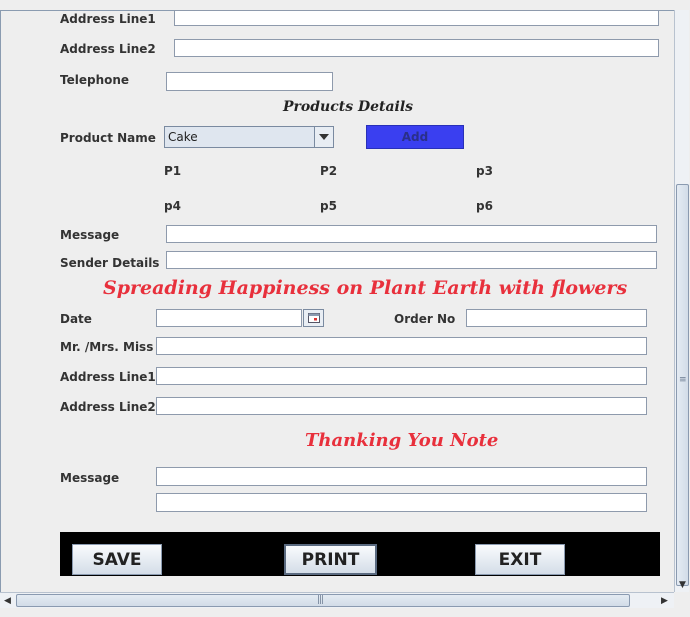 The height and width of the screenshot is (617, 690). I want to click on sender-details-label: Sender Details, so click(110, 263).